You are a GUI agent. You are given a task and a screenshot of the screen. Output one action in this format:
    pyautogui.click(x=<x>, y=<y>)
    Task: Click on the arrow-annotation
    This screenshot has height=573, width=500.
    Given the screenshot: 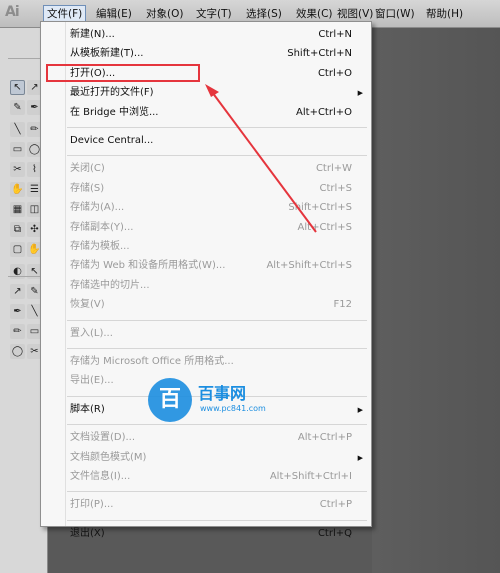 What is the action you would take?
    pyautogui.click(x=261, y=158)
    